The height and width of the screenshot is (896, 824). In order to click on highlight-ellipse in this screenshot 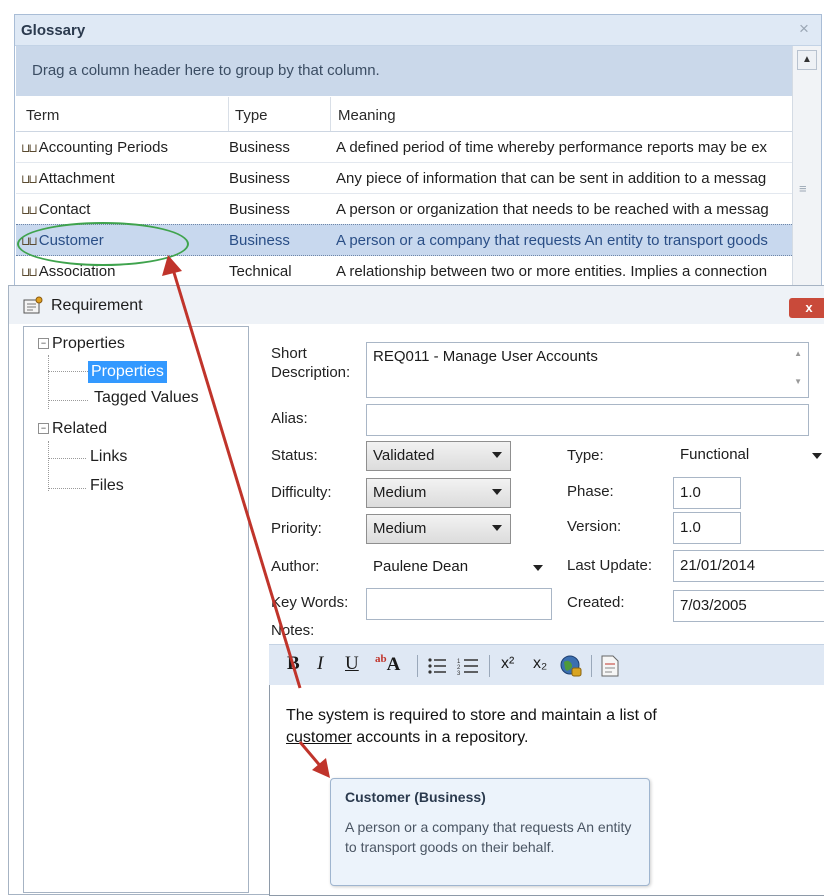, I will do `click(103, 244)`.